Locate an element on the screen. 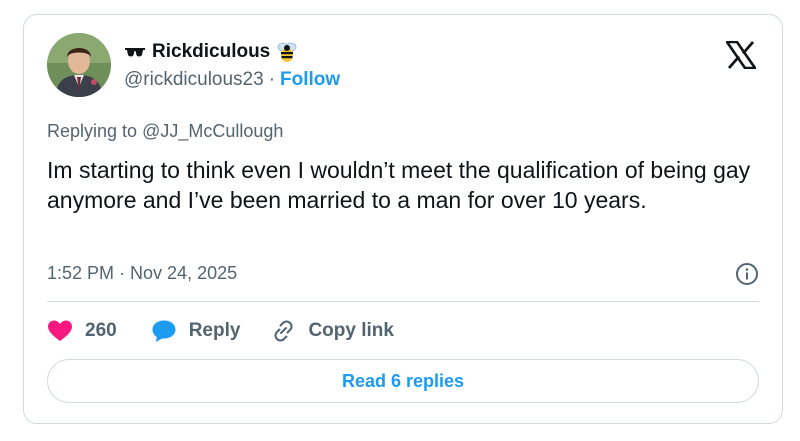 The width and height of the screenshot is (800, 441). action-bar: 260 Reply Copy link is located at coordinates (220, 331).